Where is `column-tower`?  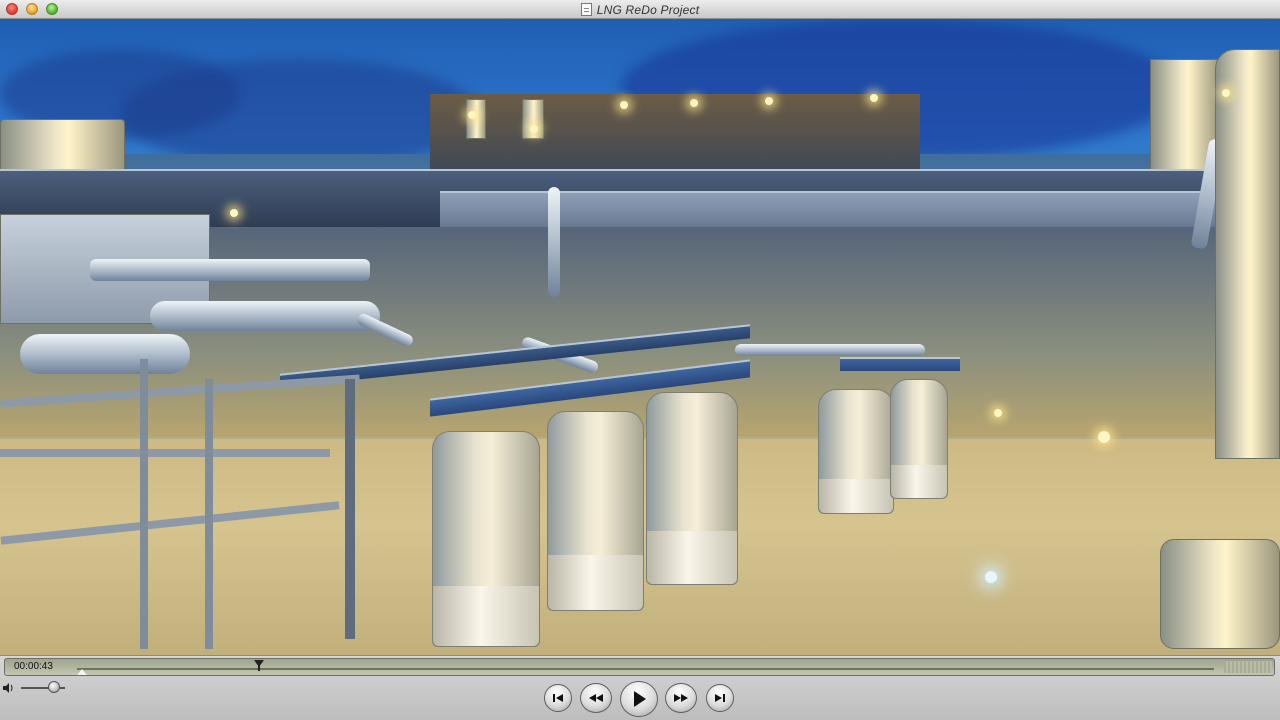 column-tower is located at coordinates (1247, 254).